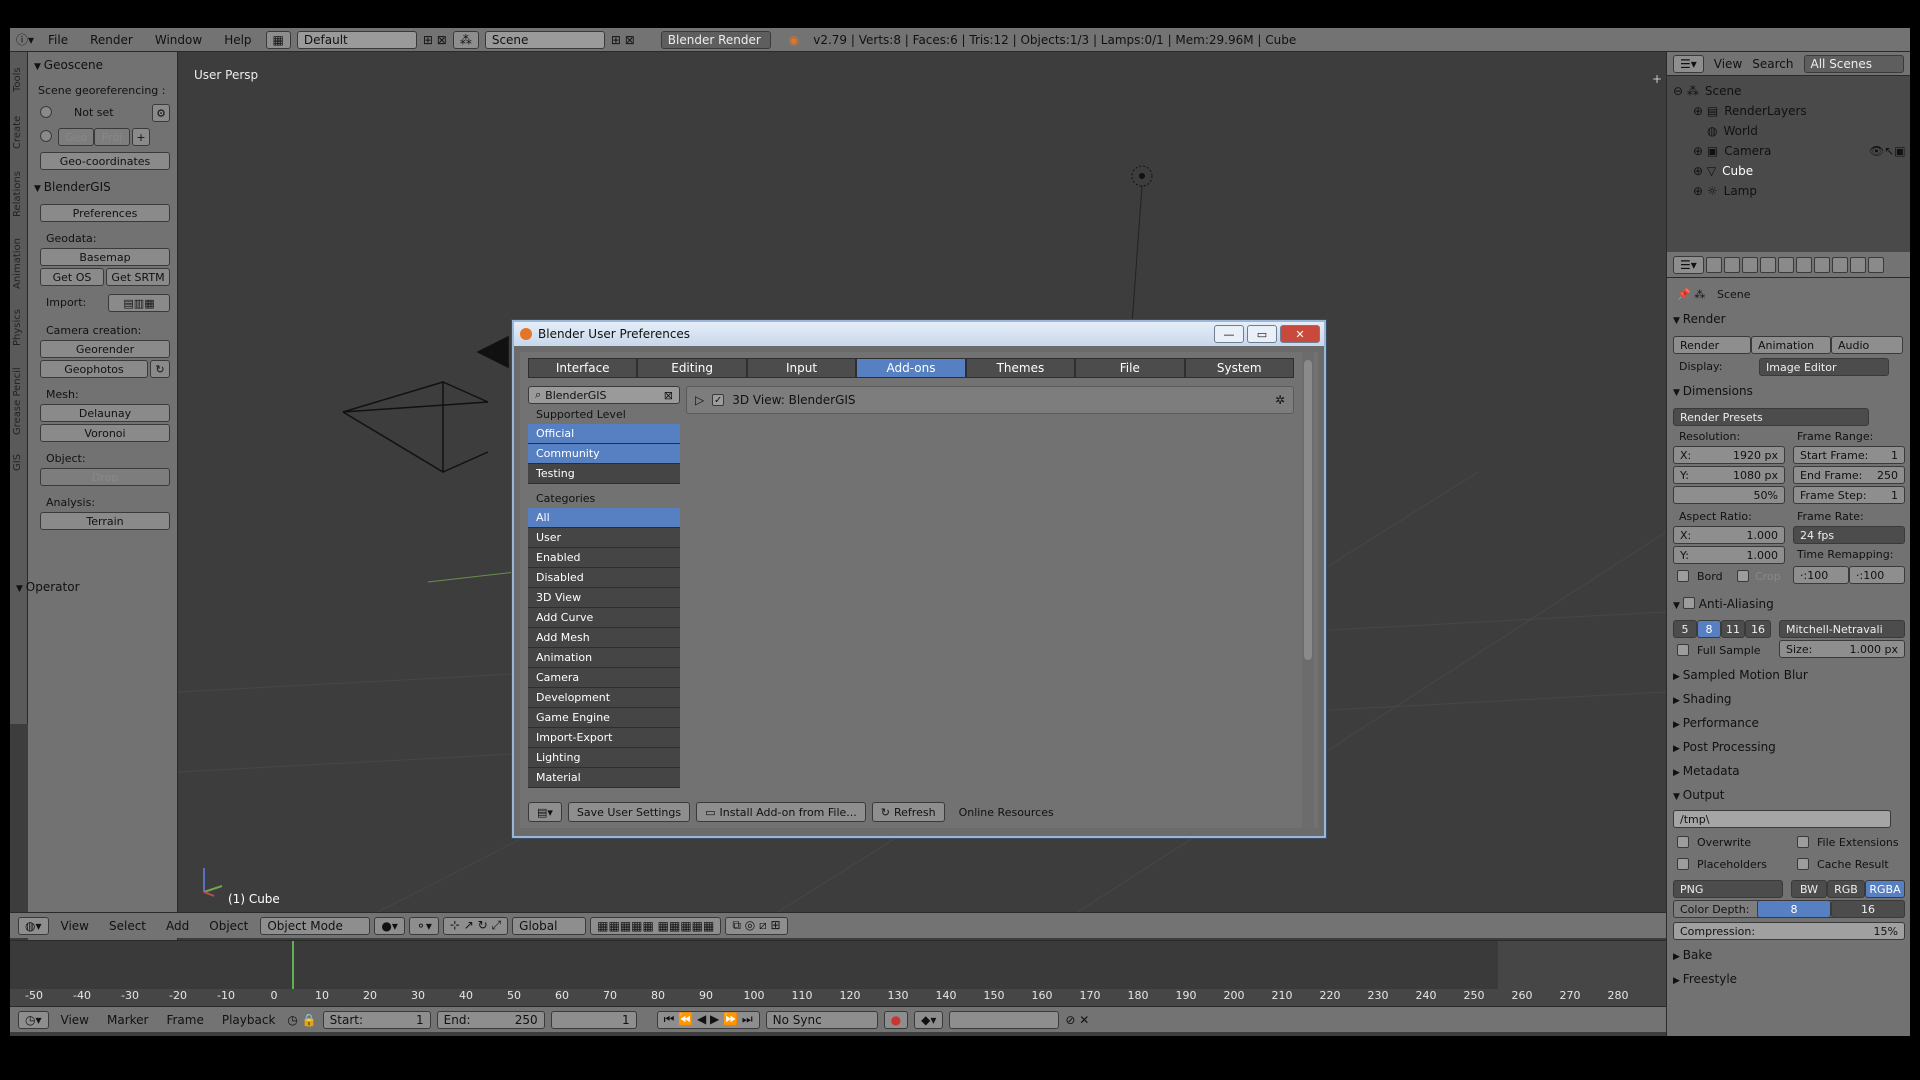 The height and width of the screenshot is (1080, 1920). I want to click on mode-select: Object Mode, so click(315, 925).